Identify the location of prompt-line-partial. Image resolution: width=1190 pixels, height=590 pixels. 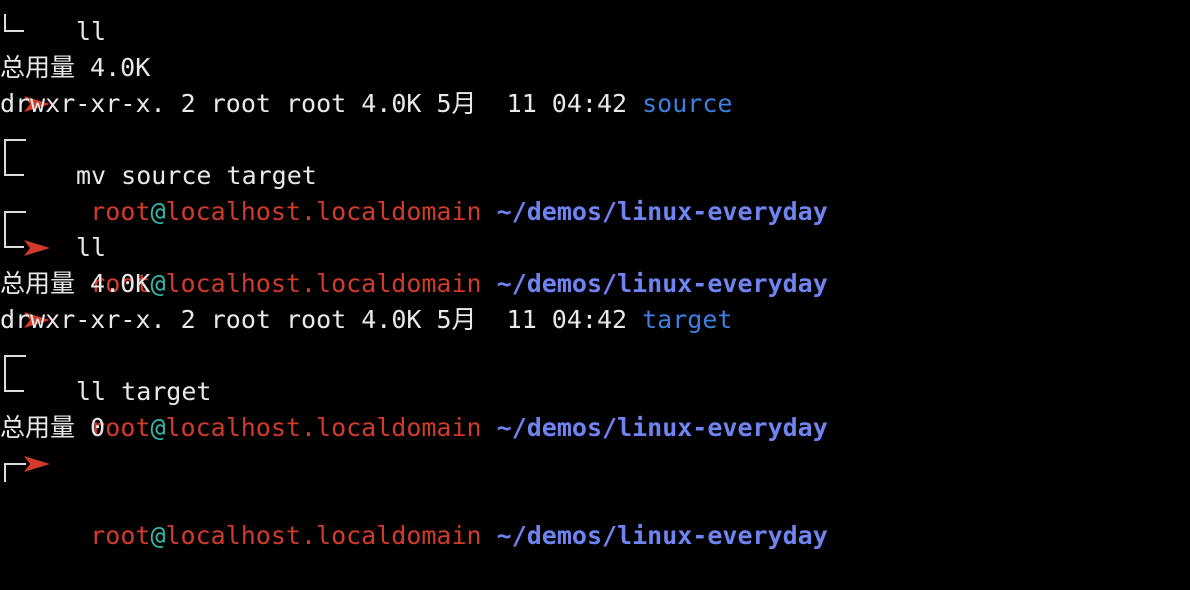
(595, 7).